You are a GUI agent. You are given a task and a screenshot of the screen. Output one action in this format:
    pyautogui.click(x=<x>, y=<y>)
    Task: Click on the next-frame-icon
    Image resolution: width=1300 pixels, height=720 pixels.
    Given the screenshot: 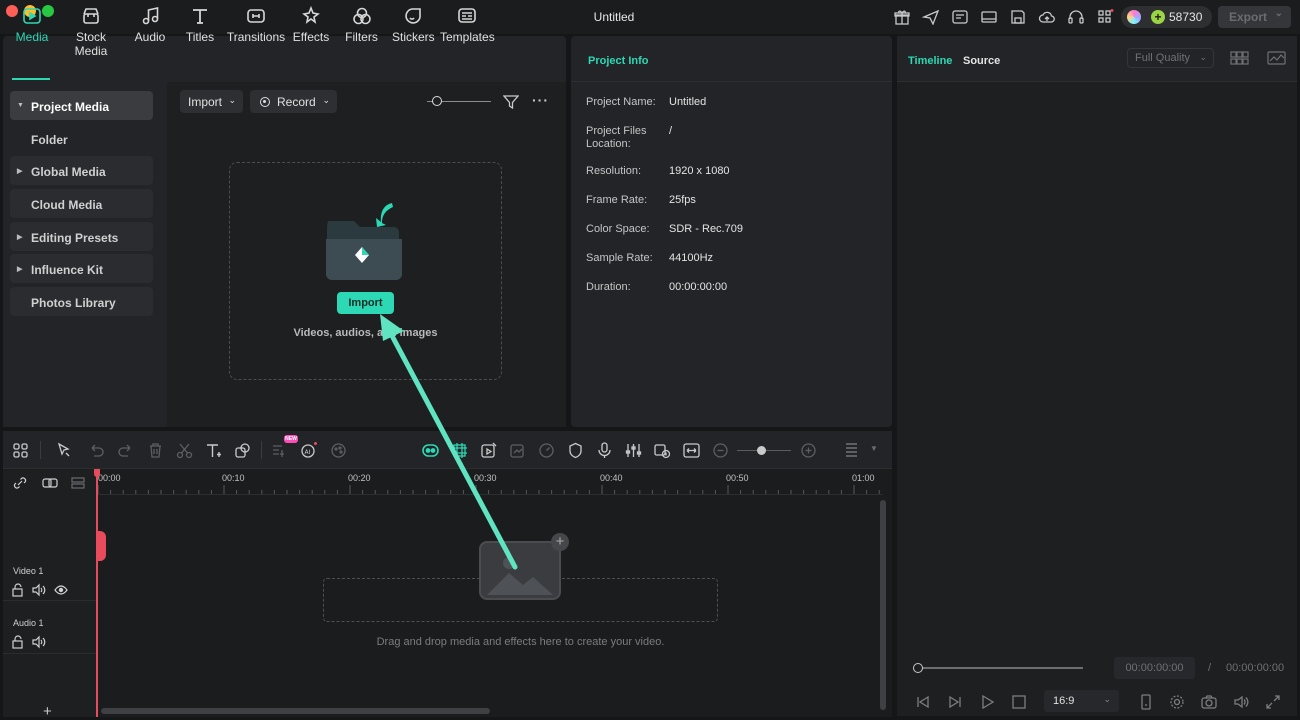 What is the action you would take?
    pyautogui.click(x=955, y=702)
    